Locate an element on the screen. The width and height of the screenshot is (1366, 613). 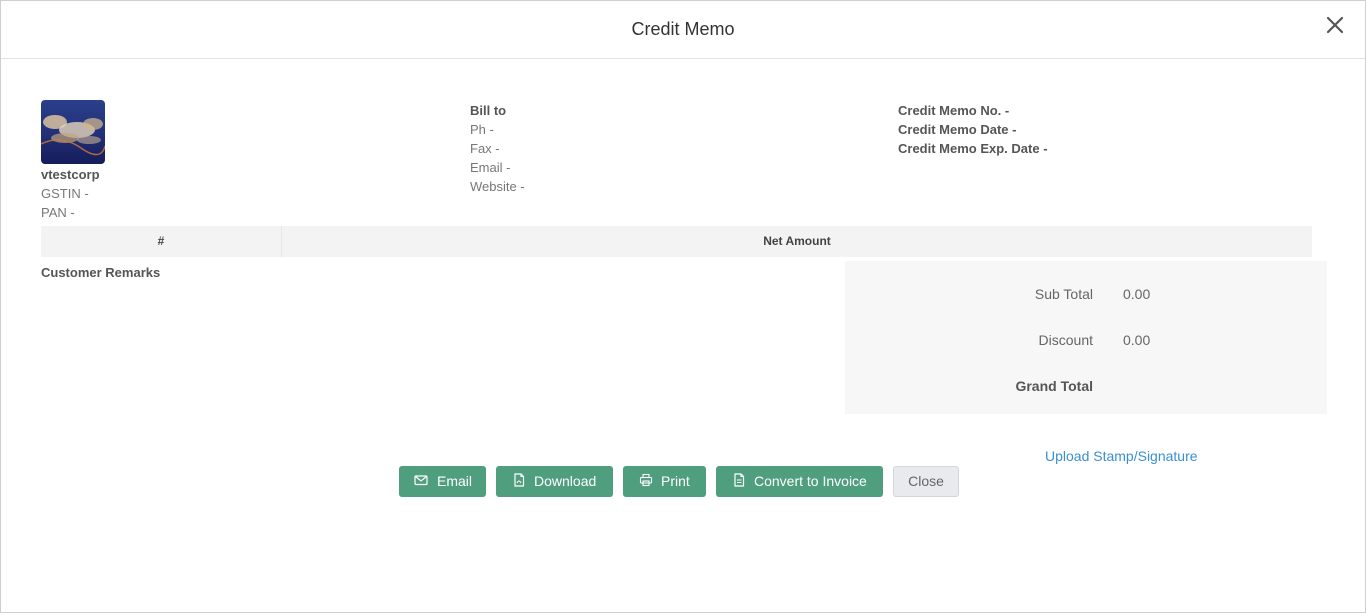
credit-memo-date: Credit Memo Date - is located at coordinates (957, 129).